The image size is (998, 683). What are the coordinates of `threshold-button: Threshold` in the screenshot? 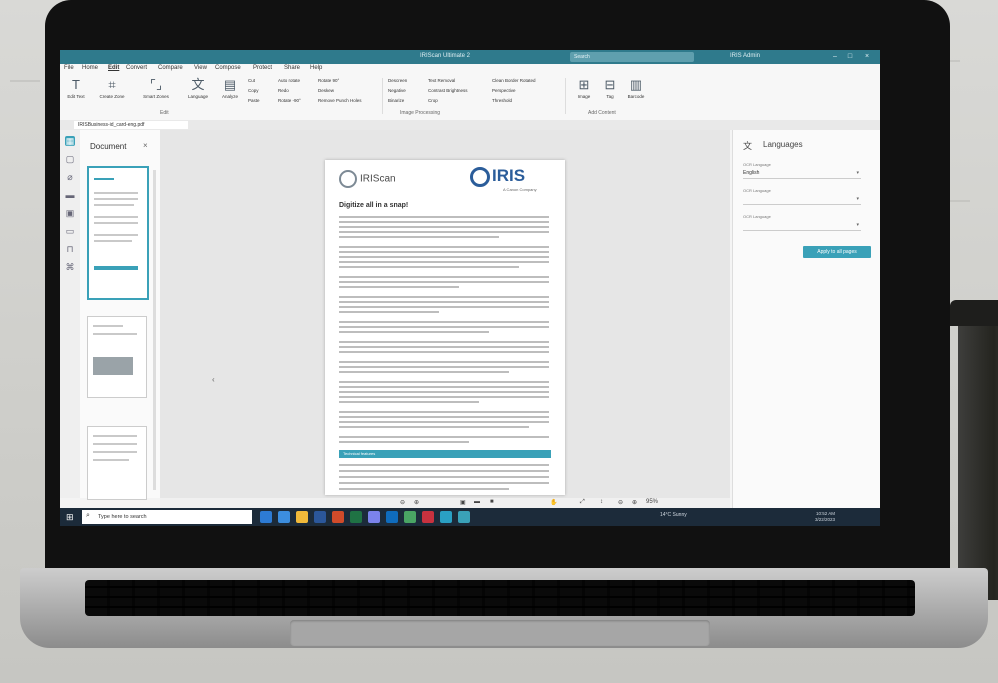 It's located at (502, 100).